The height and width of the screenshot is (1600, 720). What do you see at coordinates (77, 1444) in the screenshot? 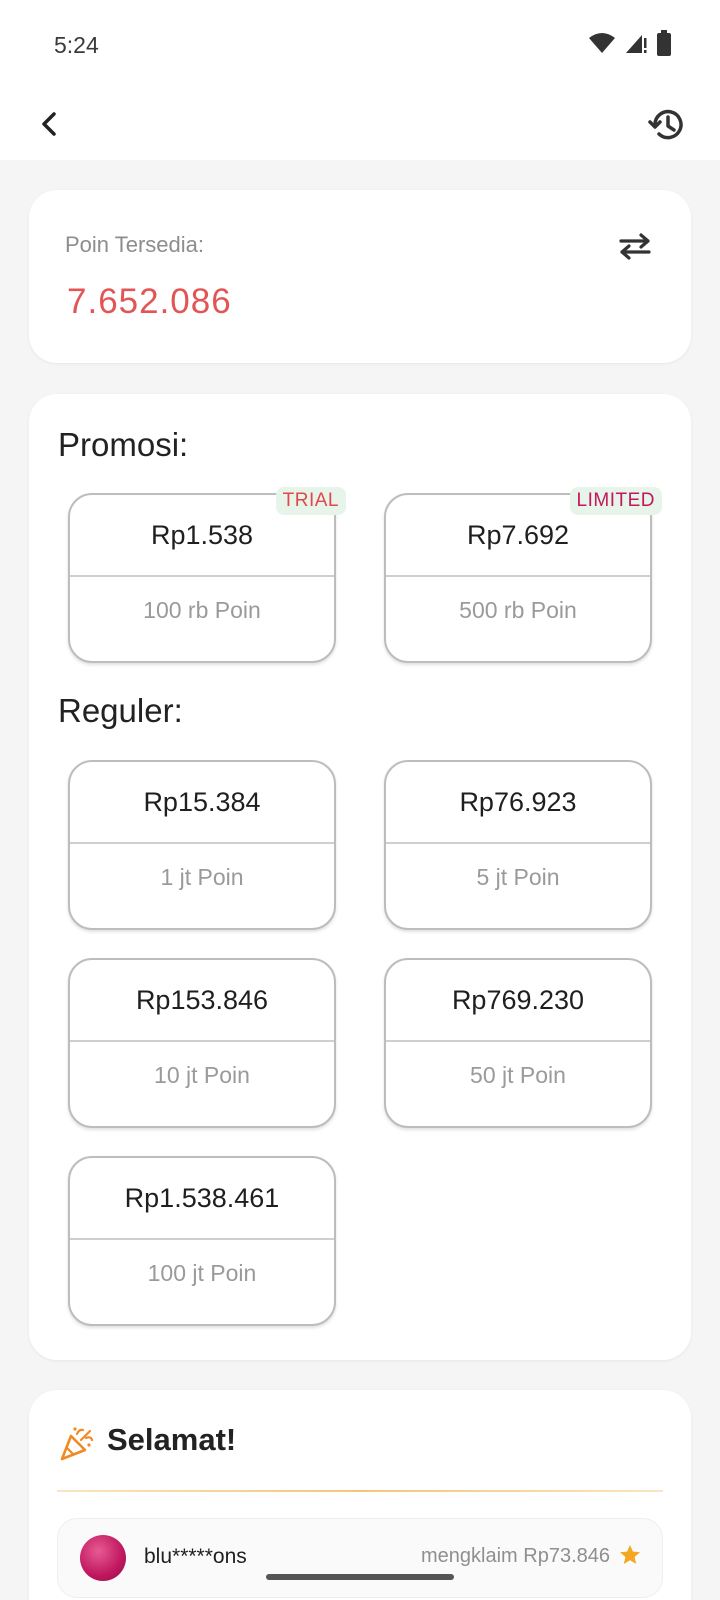
I see `party-popper-icon` at bounding box center [77, 1444].